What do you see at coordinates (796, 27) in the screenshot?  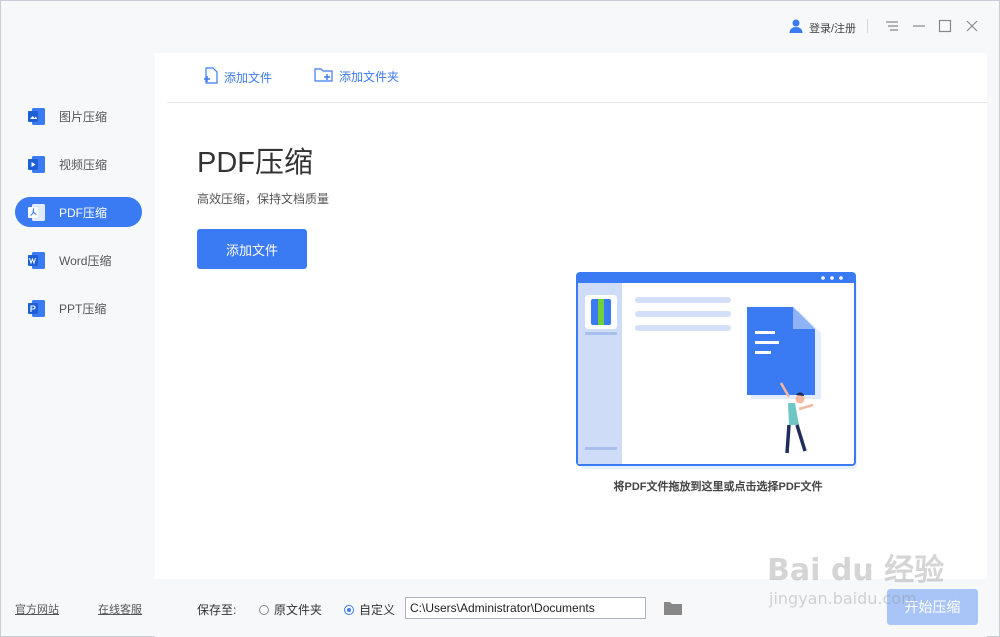 I see `user-icon` at bounding box center [796, 27].